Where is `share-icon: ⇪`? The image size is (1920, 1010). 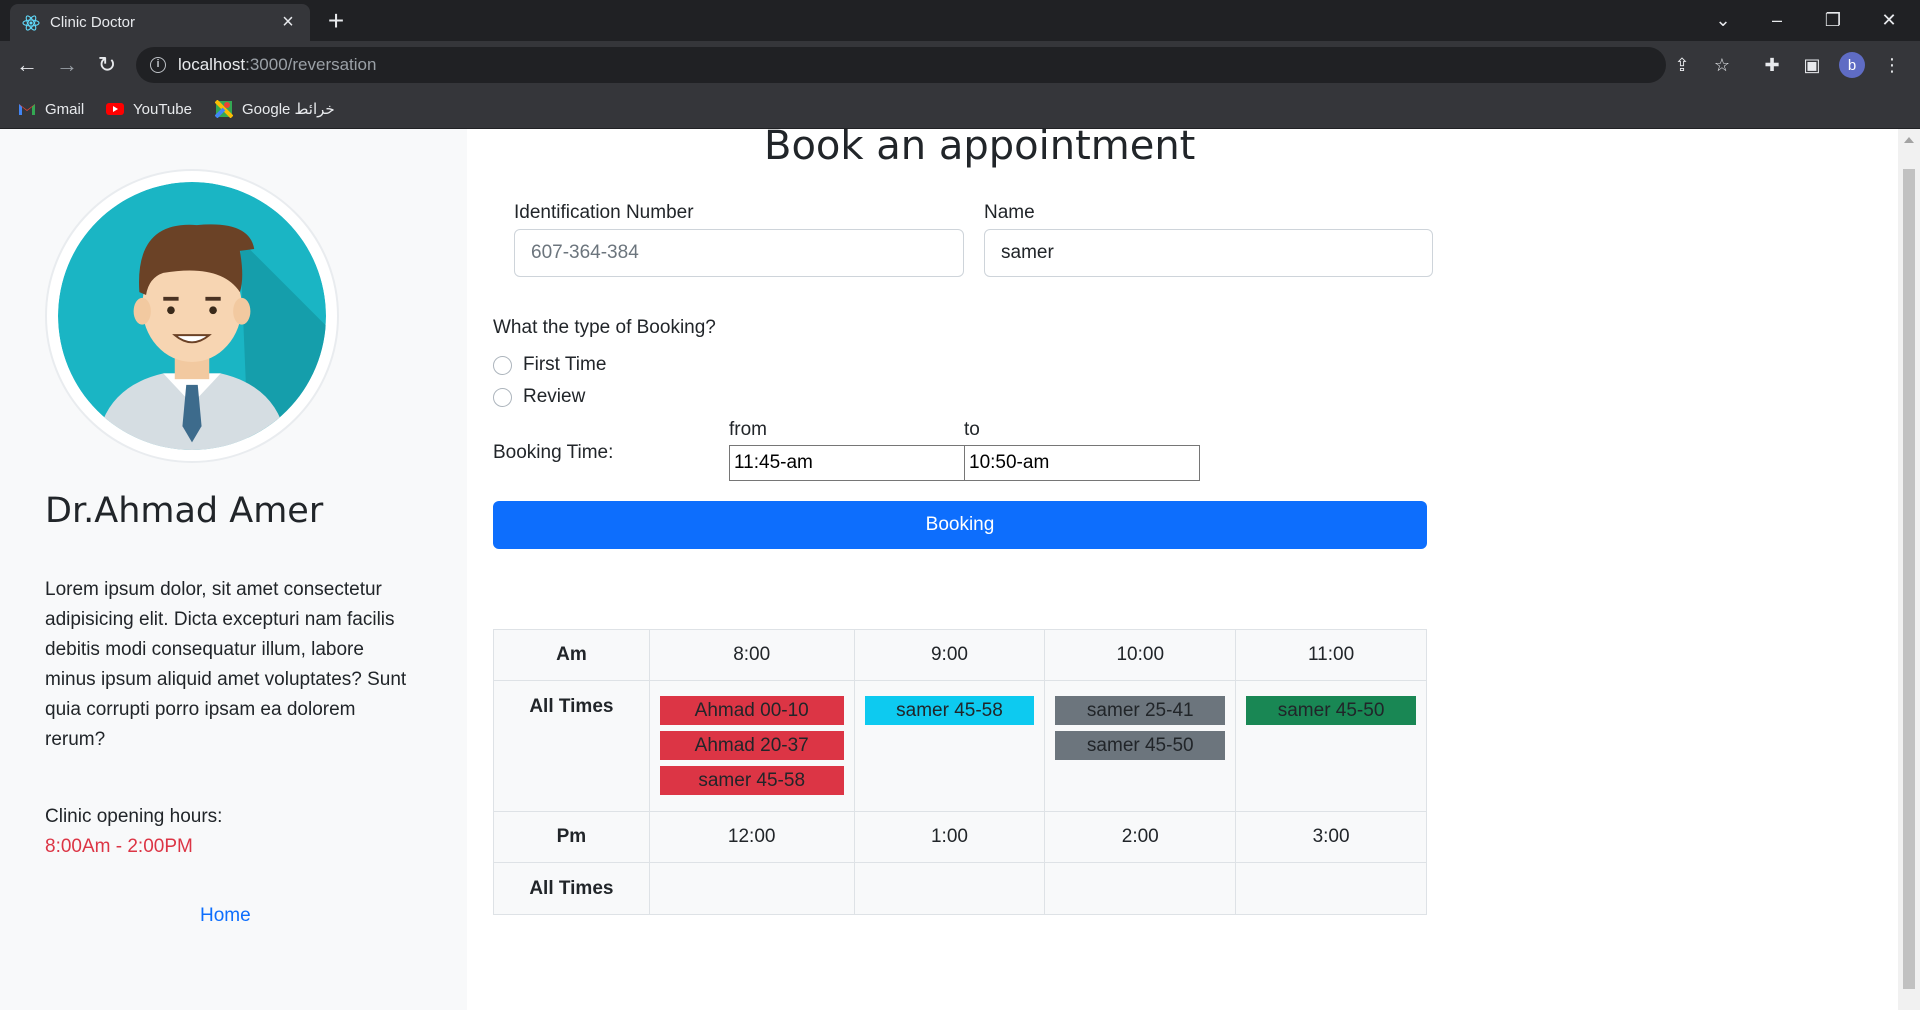
share-icon: ⇪ is located at coordinates (1682, 65).